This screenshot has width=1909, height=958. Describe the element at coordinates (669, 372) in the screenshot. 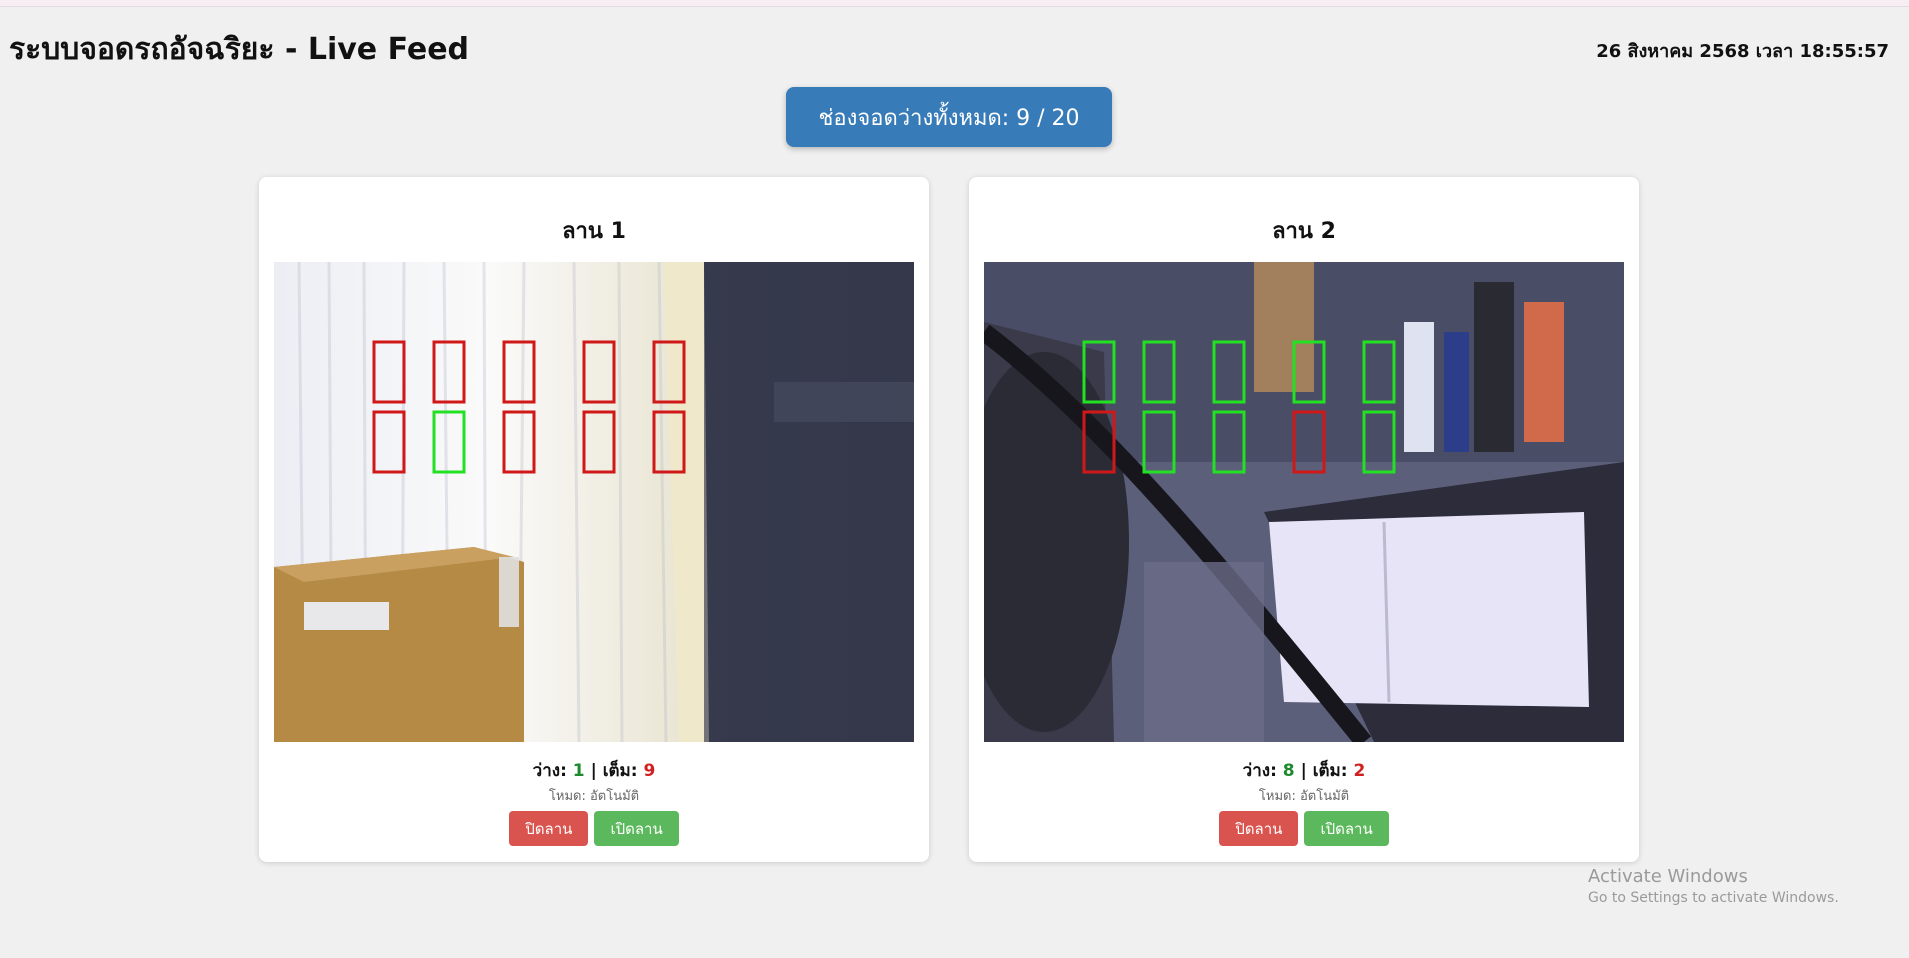

I see `parking-slot-5-occupied` at that location.